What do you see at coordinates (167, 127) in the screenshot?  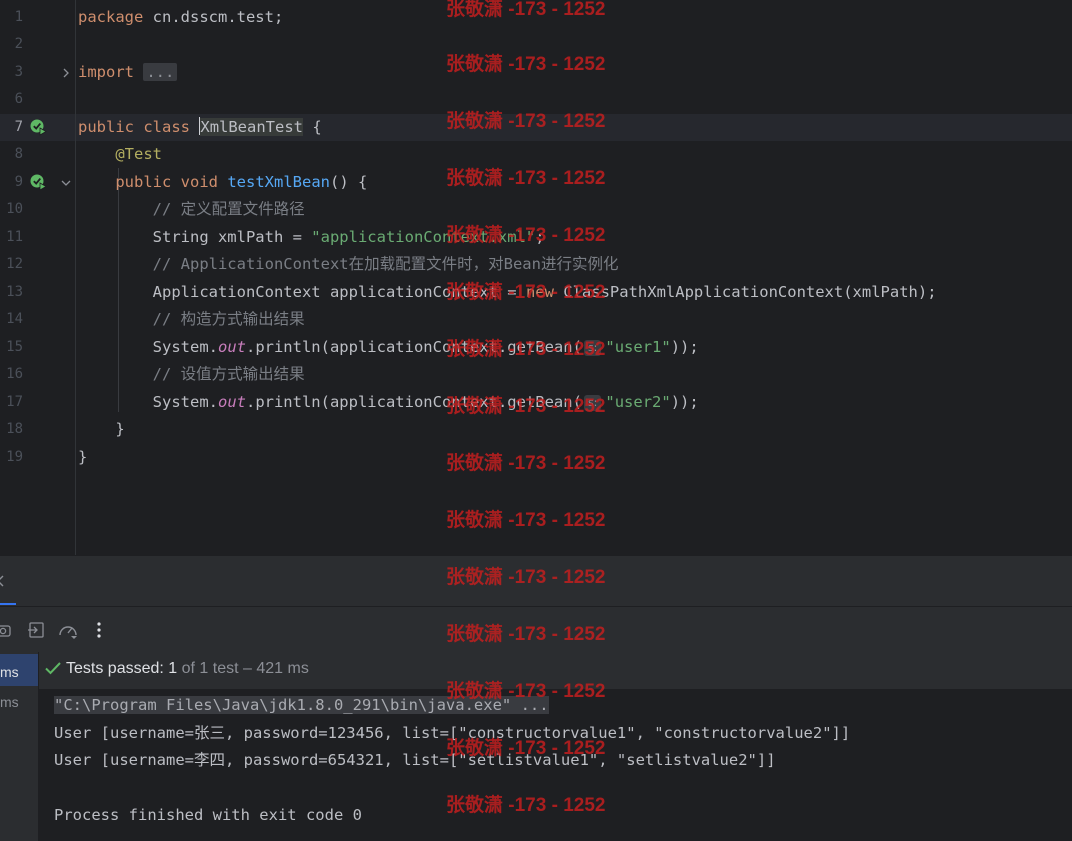 I see `keyword: class` at bounding box center [167, 127].